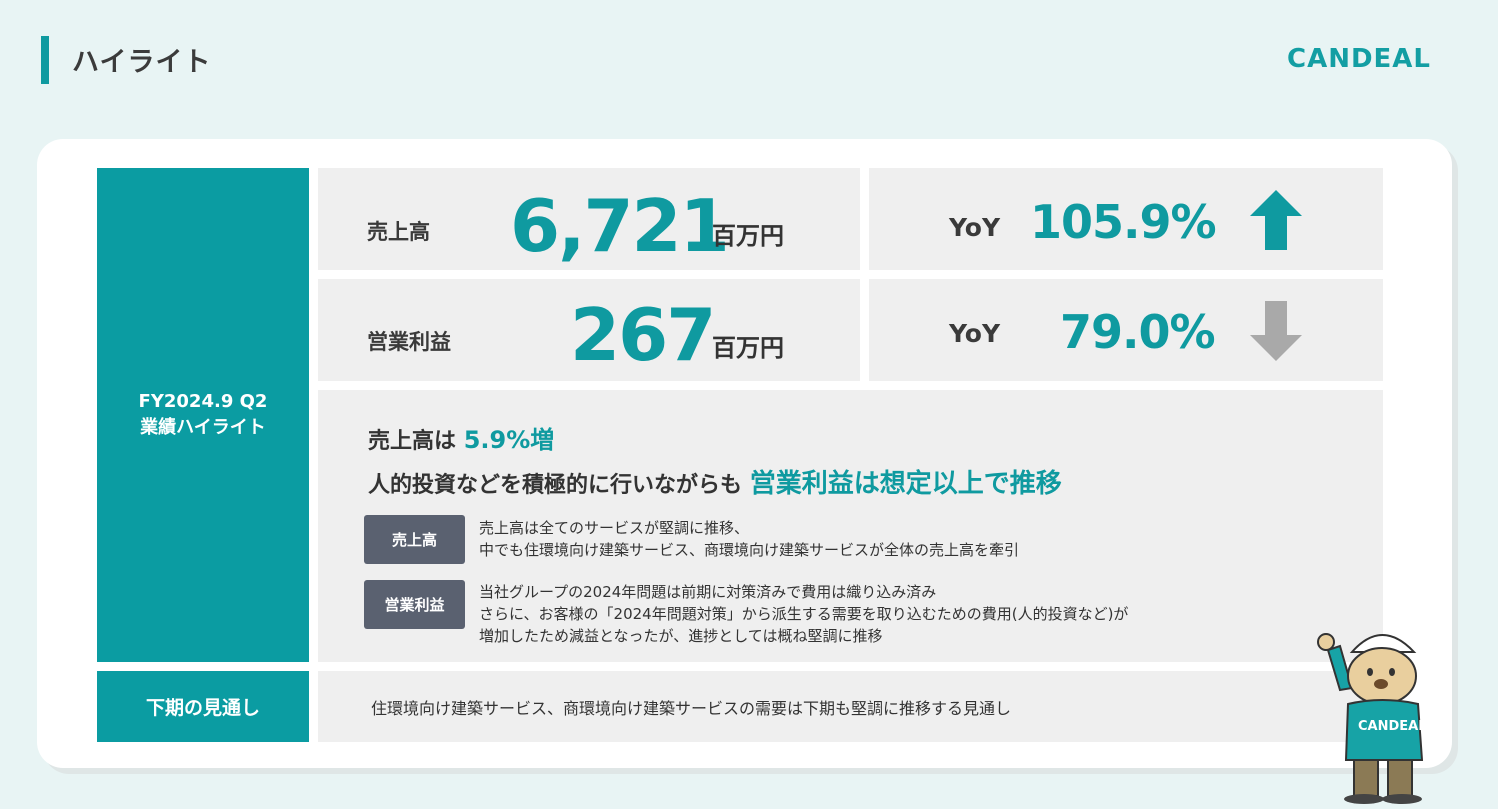 The width and height of the screenshot is (1498, 809). What do you see at coordinates (681, 636) in the screenshot?
I see `operating-profit-note-line: 増加したため減益となったが、進捗としては概ね堅調に推移` at bounding box center [681, 636].